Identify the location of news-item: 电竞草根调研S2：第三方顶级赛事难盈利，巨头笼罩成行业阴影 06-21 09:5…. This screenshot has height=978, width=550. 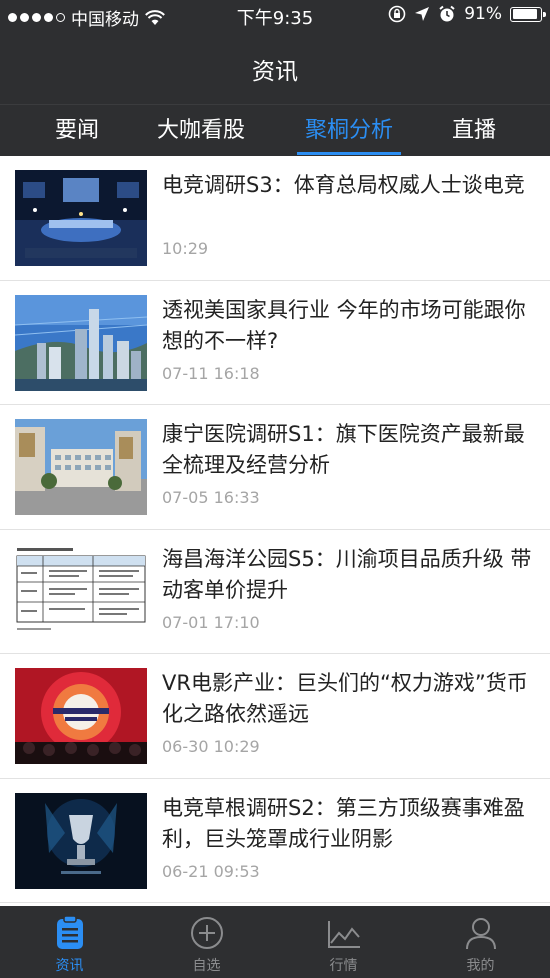
(275, 840).